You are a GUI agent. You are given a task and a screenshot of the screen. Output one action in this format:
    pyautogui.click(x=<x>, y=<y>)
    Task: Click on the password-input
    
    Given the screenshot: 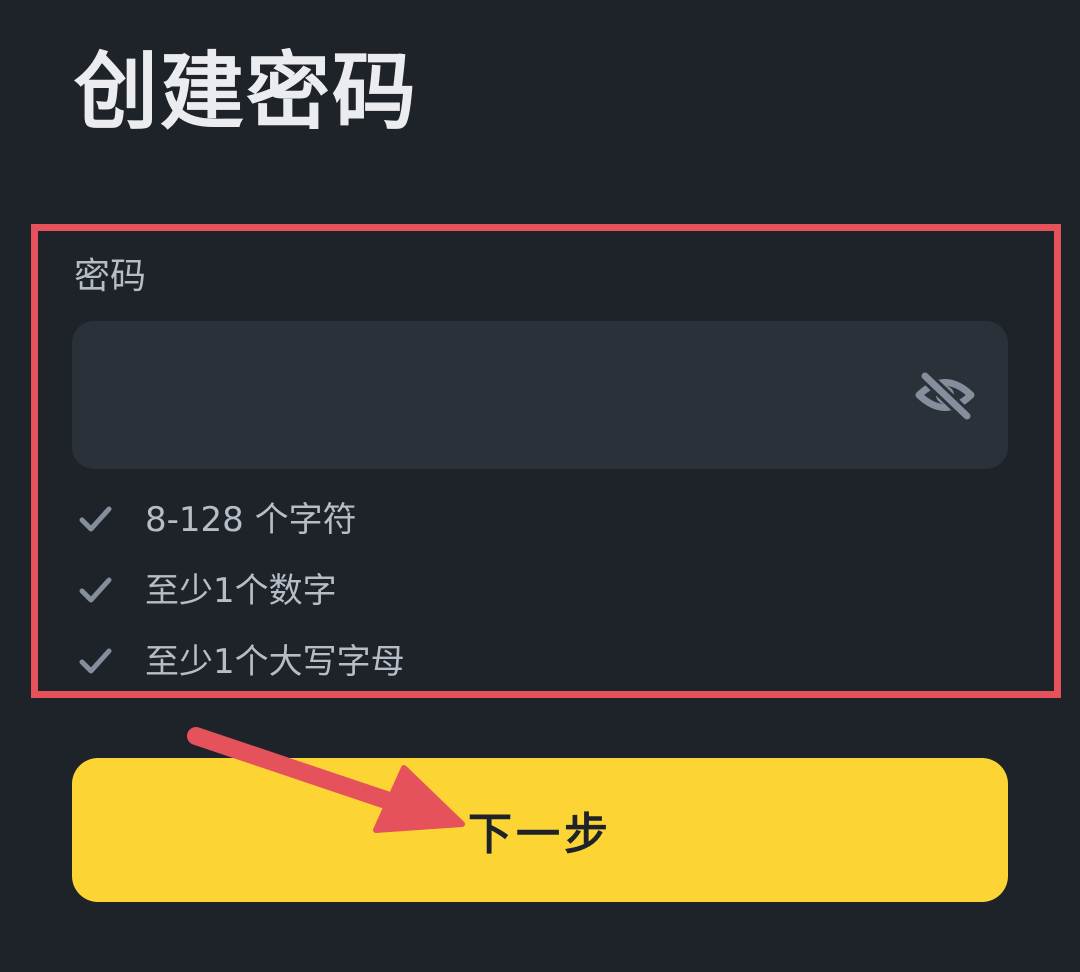 What is the action you would take?
    pyautogui.click(x=504, y=396)
    